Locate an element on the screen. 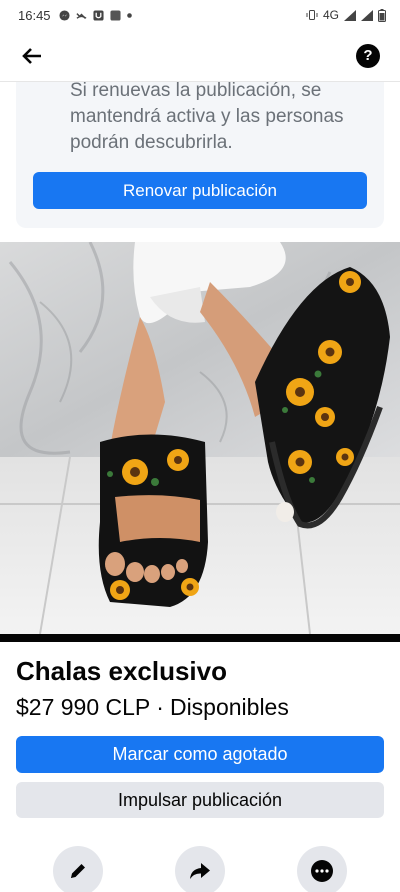  more-icon is located at coordinates (322, 871).